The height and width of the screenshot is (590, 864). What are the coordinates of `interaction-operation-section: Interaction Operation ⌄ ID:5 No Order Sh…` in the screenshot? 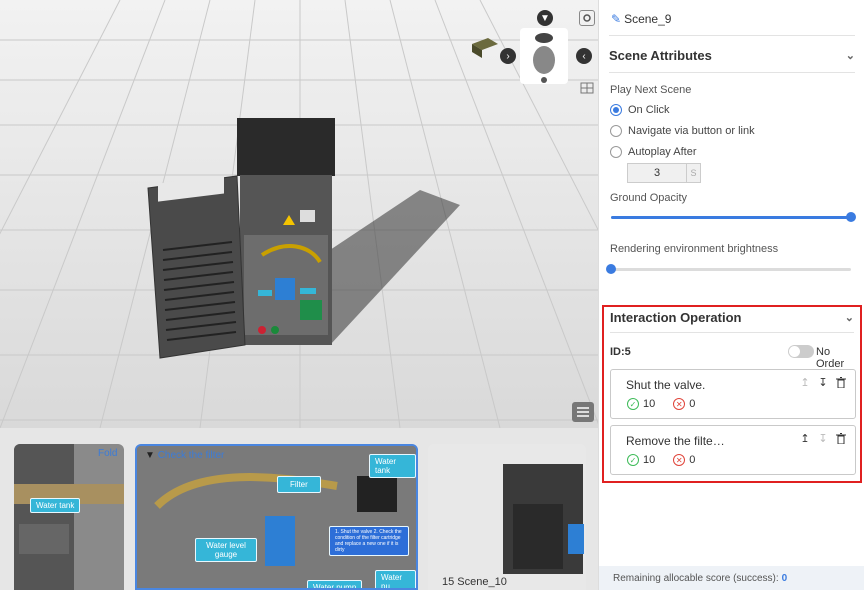 It's located at (732, 394).